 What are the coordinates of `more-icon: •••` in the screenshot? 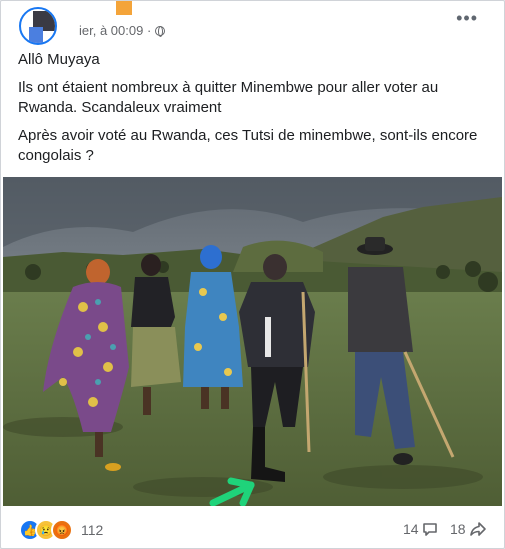 It's located at (467, 18).